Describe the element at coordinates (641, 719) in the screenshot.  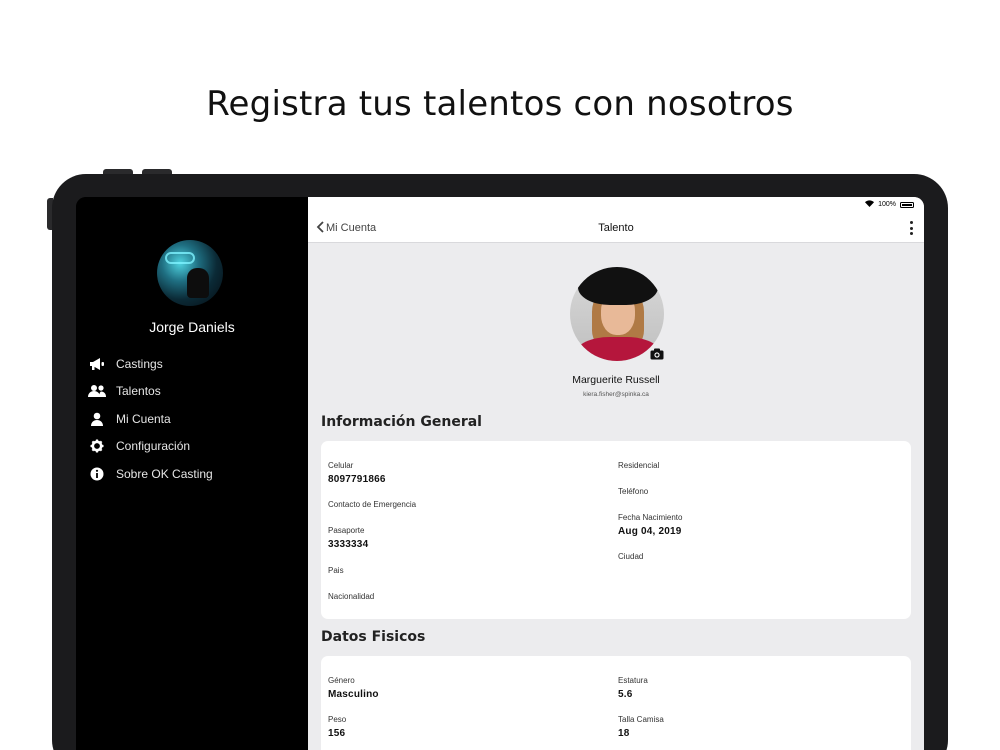
I see `field-label: Talla Camisa` at that location.